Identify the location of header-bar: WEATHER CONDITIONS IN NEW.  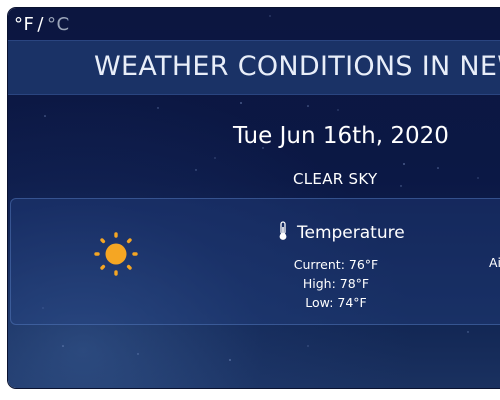
(254, 67).